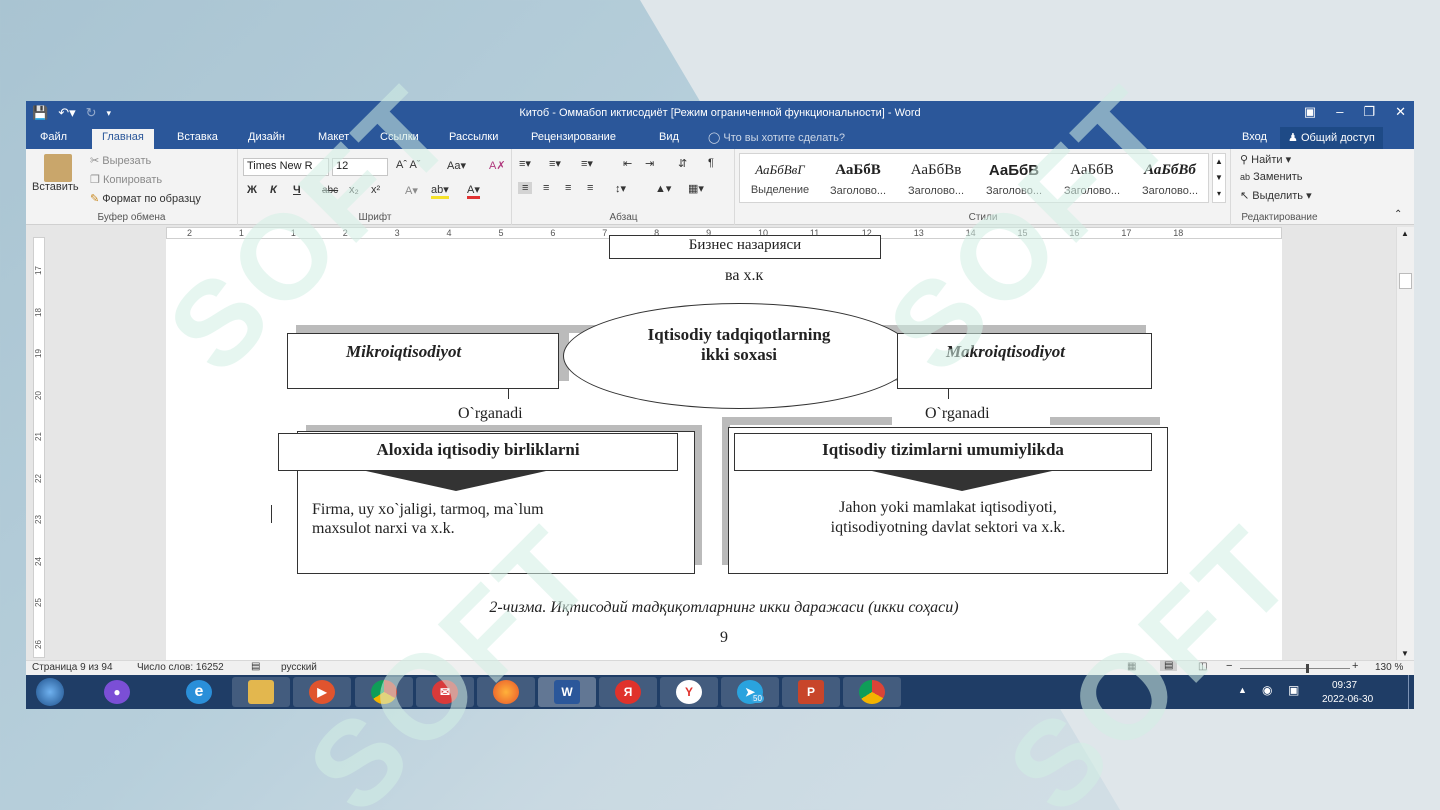 The height and width of the screenshot is (810, 1440). Describe the element at coordinates (1339, 112) in the screenshot. I see `minimize-button: –` at that location.